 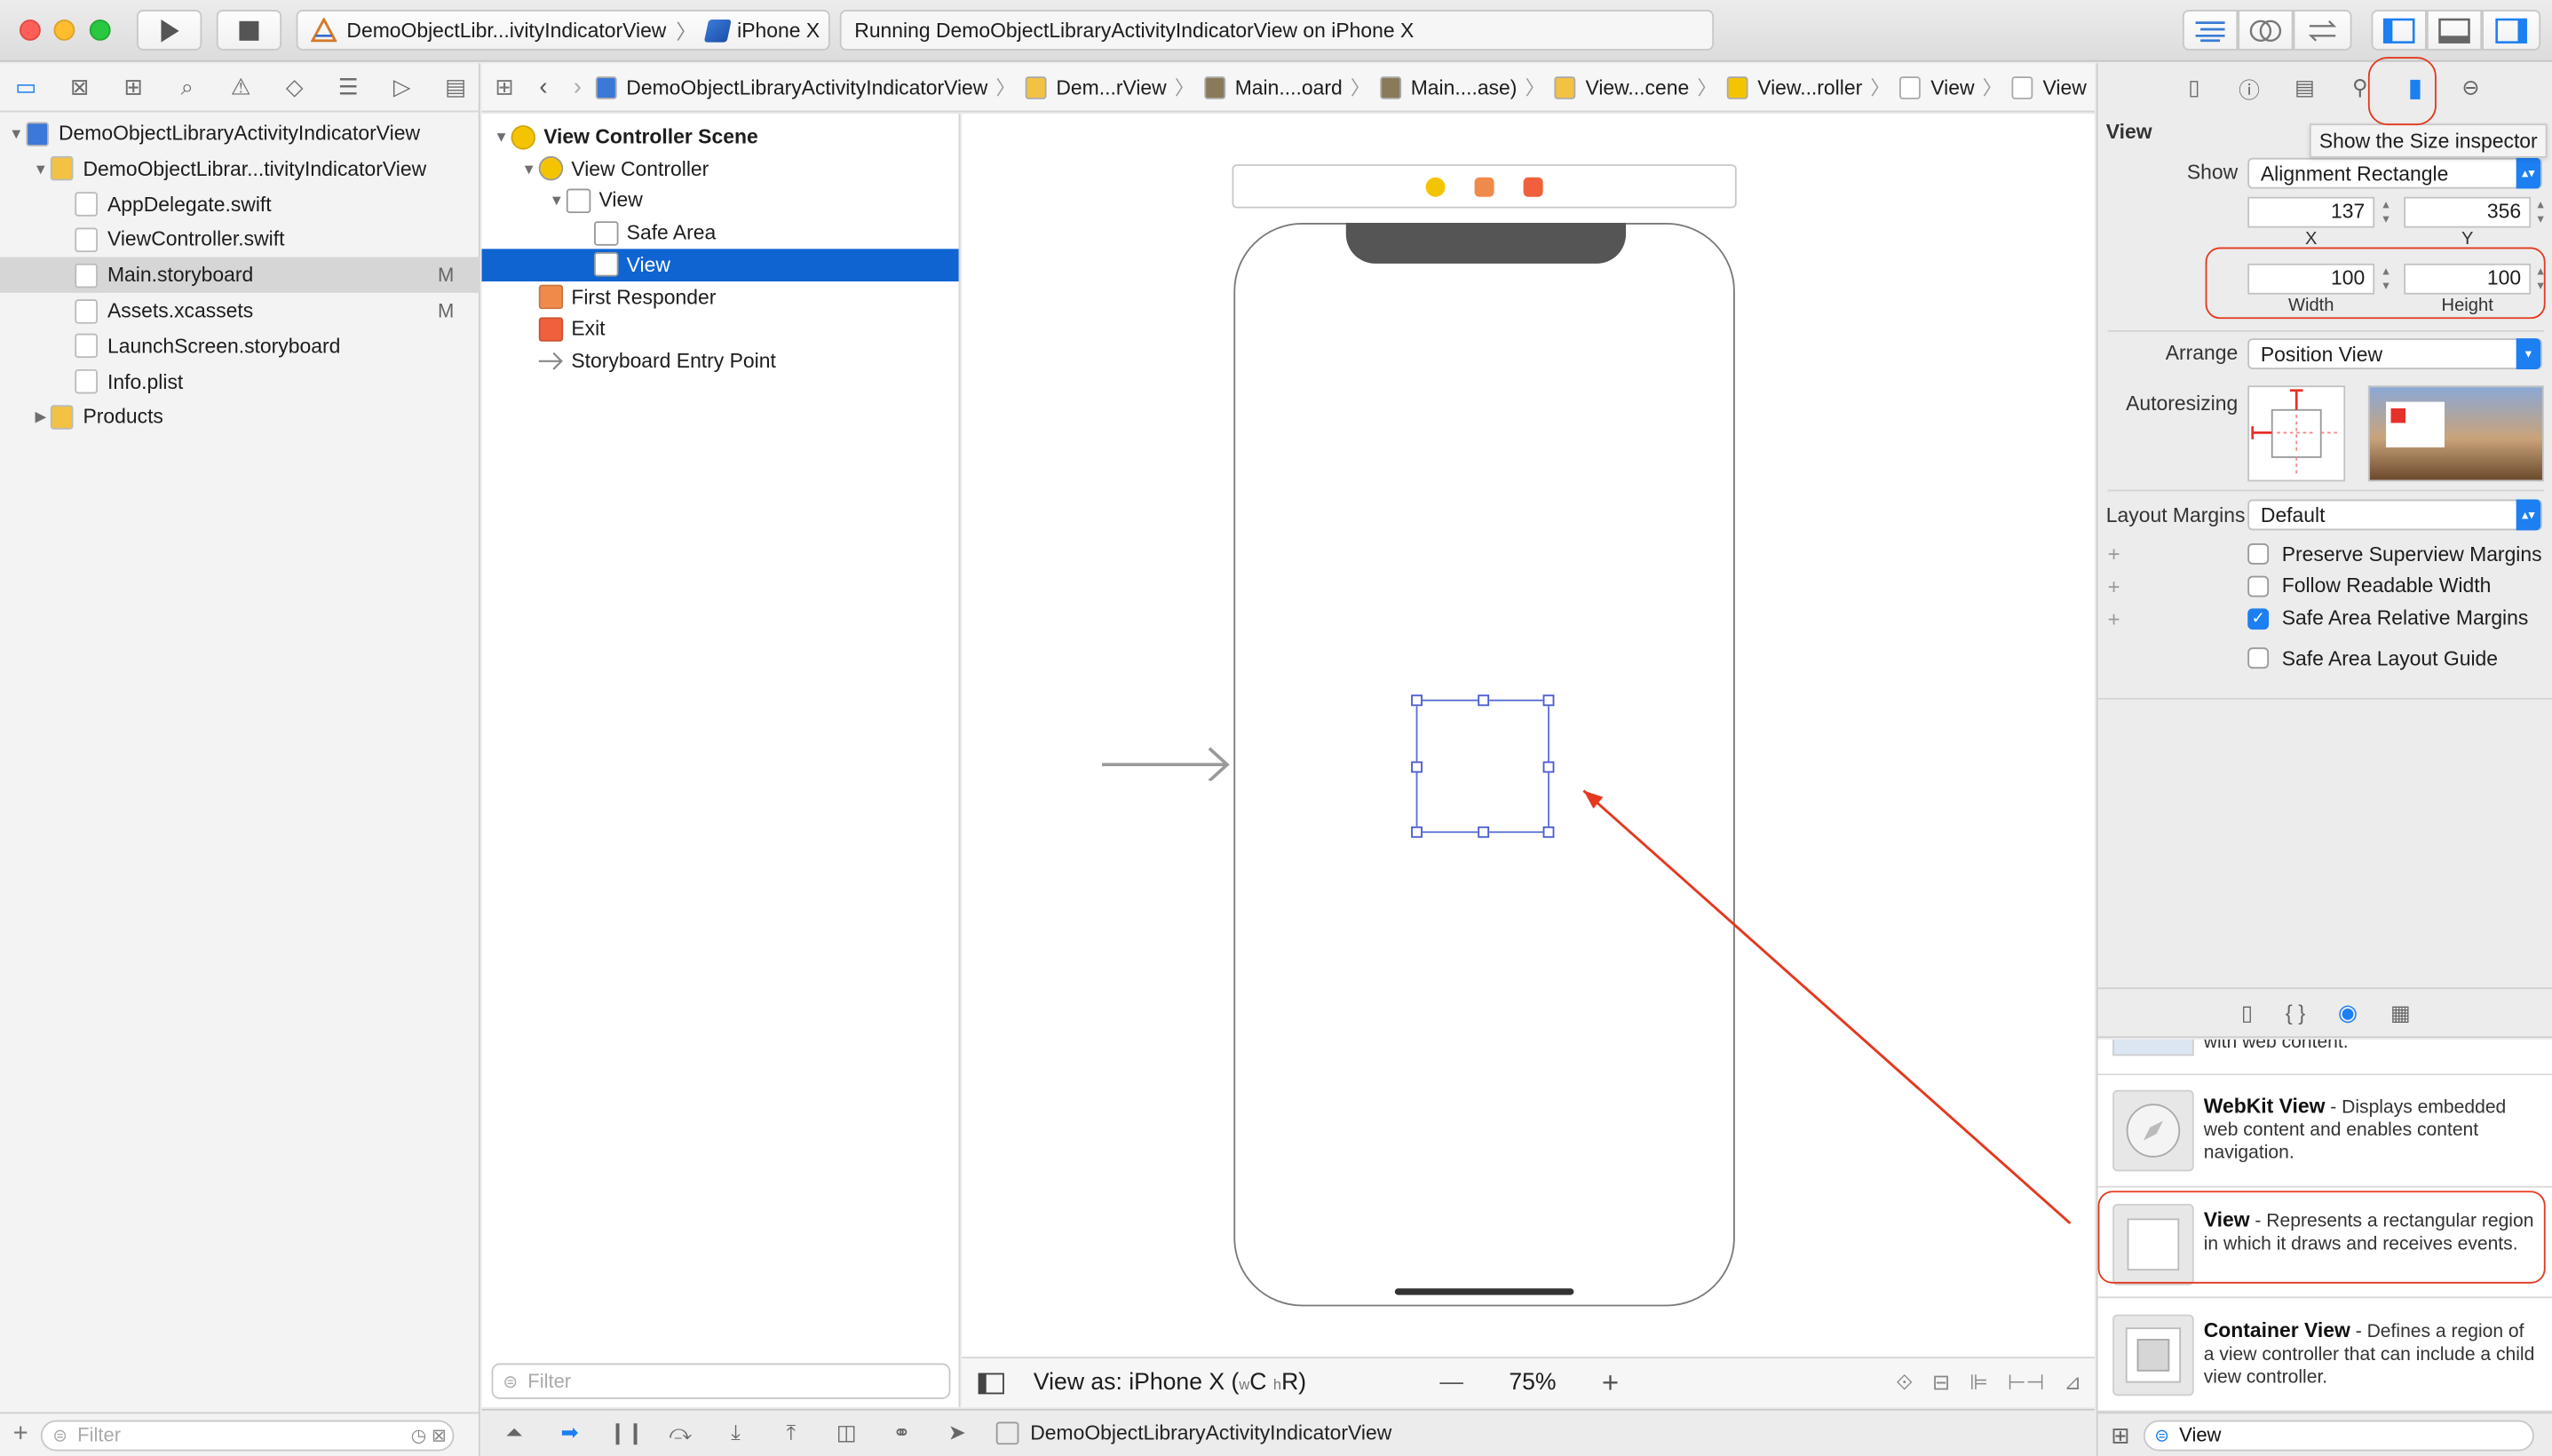 I want to click on breakpoint-navigator-icon: ▷, so click(x=402, y=86).